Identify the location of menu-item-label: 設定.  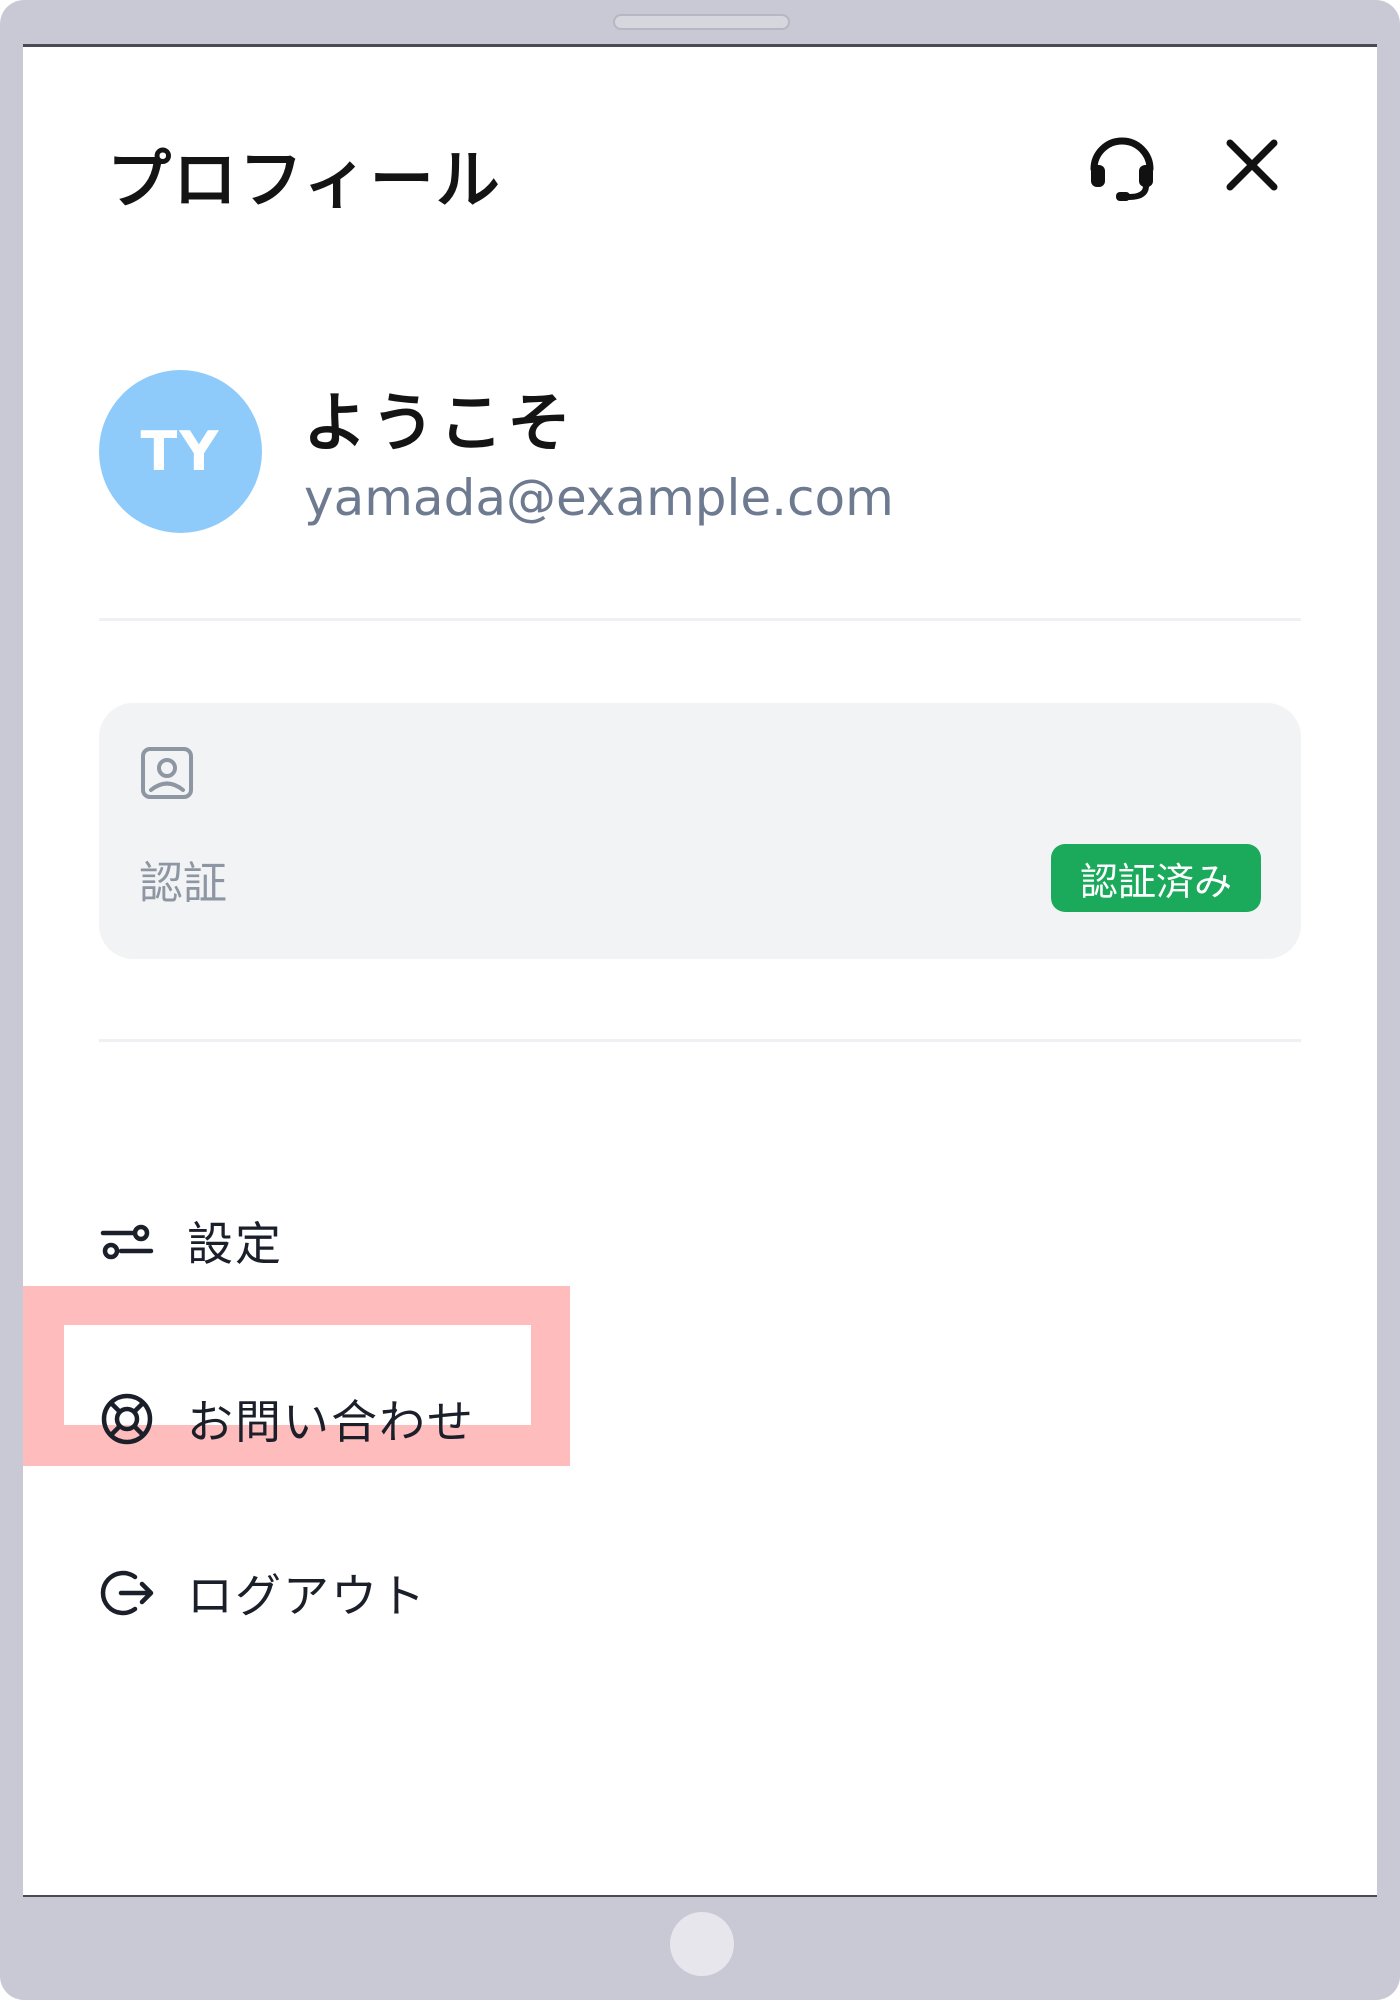
(235, 1244).